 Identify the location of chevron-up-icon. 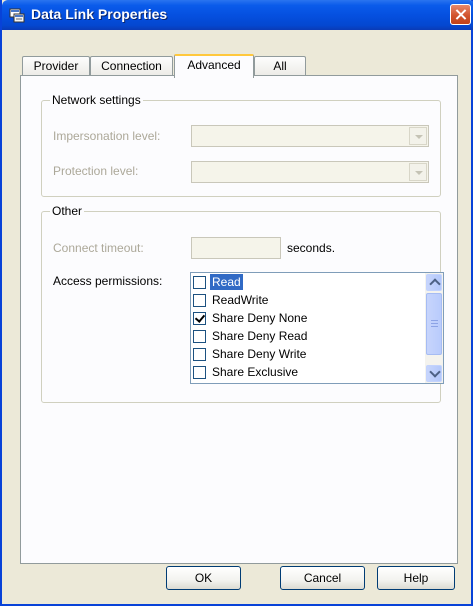
(435, 284).